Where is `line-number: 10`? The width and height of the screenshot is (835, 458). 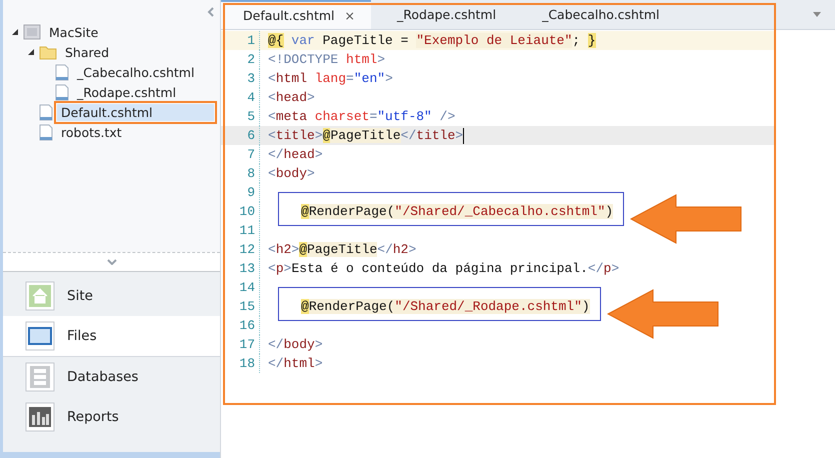
line-number: 10 is located at coordinates (247, 211).